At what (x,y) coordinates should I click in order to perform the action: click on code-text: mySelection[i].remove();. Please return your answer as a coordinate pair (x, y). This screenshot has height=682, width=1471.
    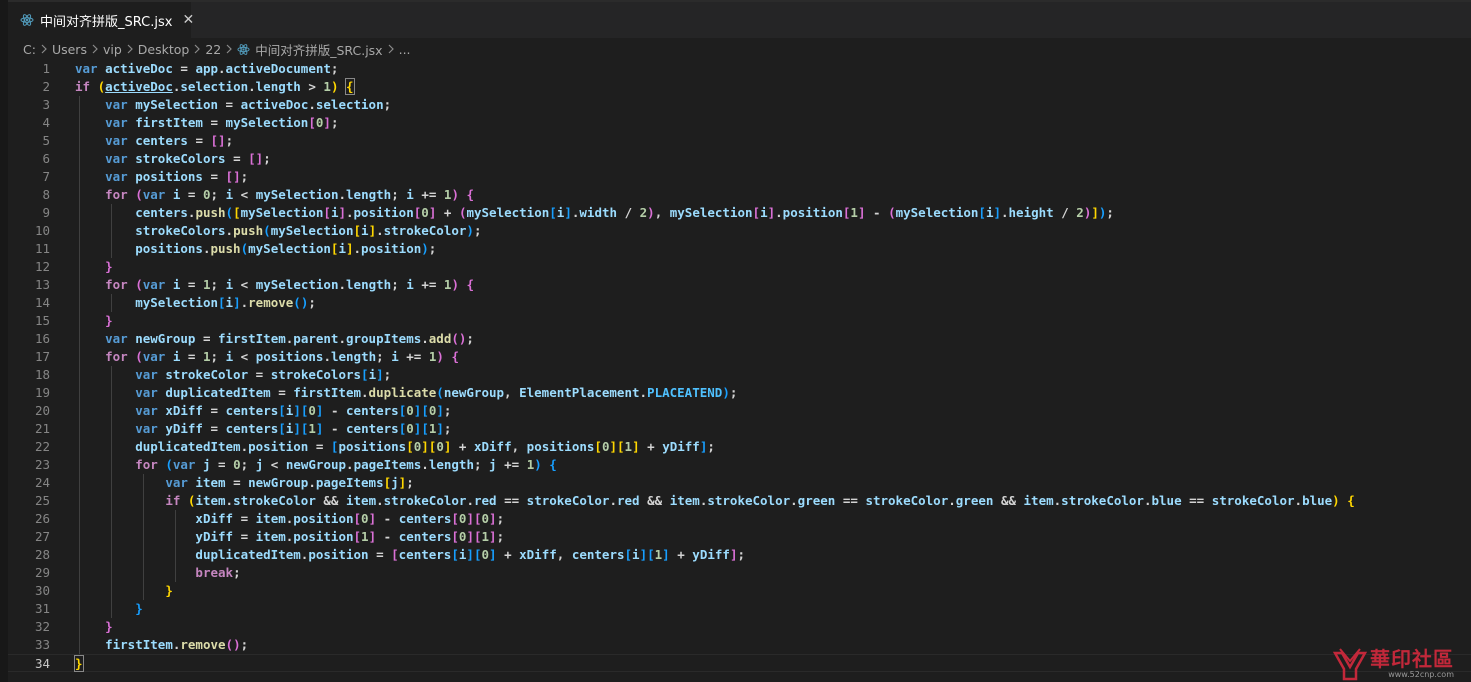
    Looking at the image, I should click on (225, 302).